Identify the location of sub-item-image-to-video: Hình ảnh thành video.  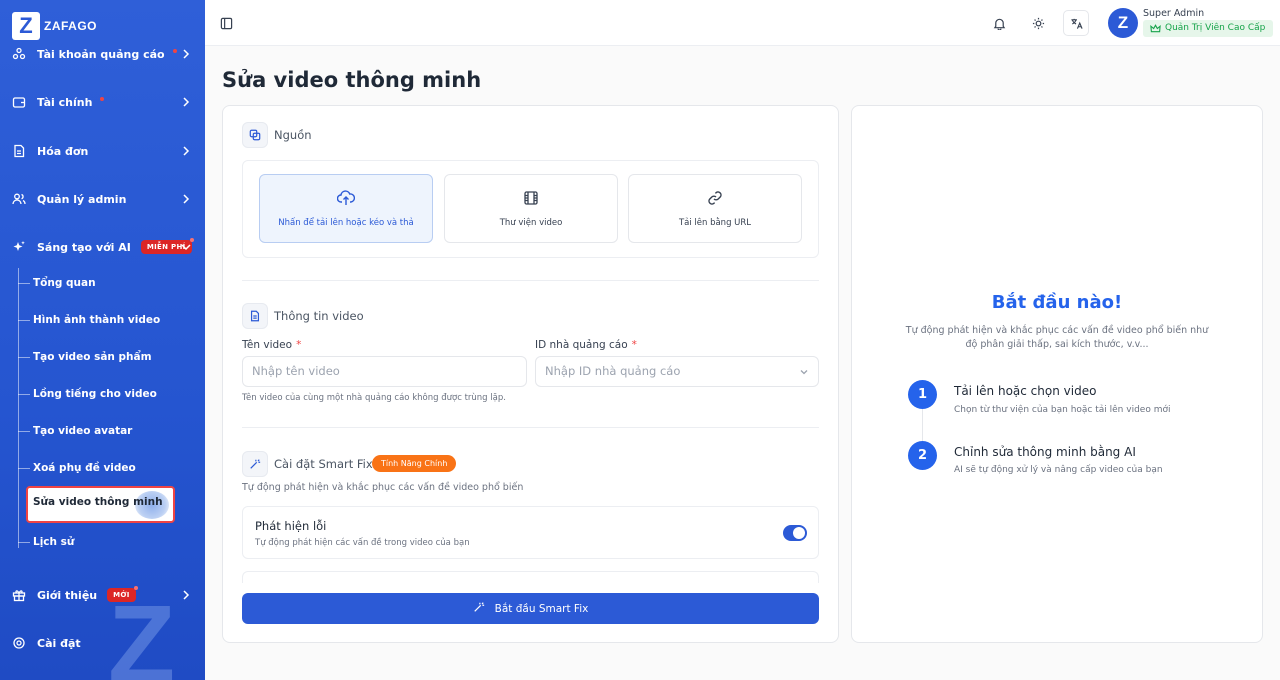
(96, 320).